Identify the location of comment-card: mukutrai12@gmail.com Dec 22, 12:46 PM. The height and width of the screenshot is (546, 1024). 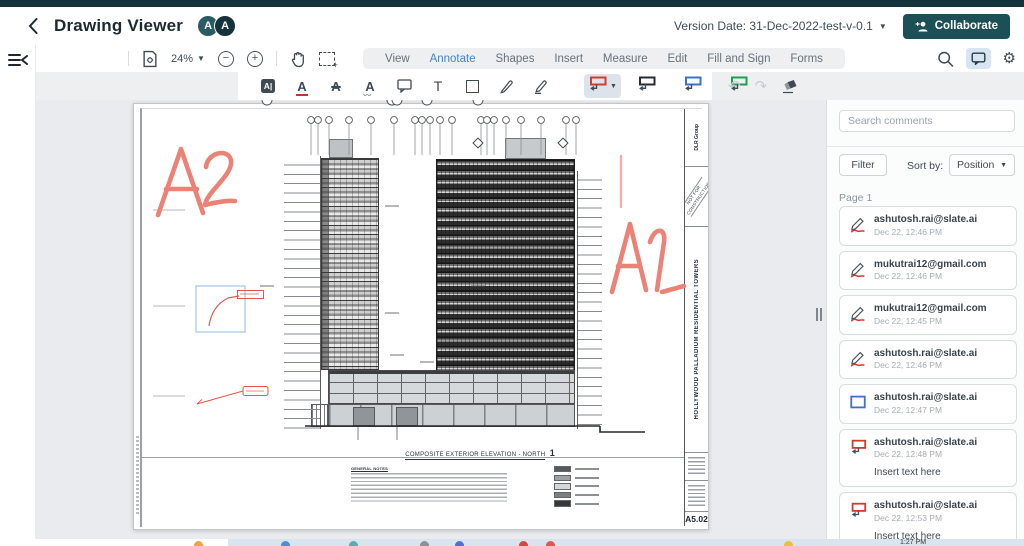
(928, 270).